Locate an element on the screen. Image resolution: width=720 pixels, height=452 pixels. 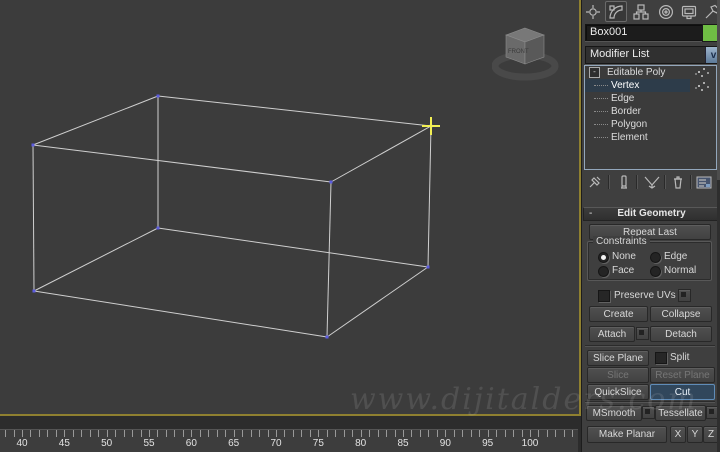
tab-hierarchy is located at coordinates (641, 11).